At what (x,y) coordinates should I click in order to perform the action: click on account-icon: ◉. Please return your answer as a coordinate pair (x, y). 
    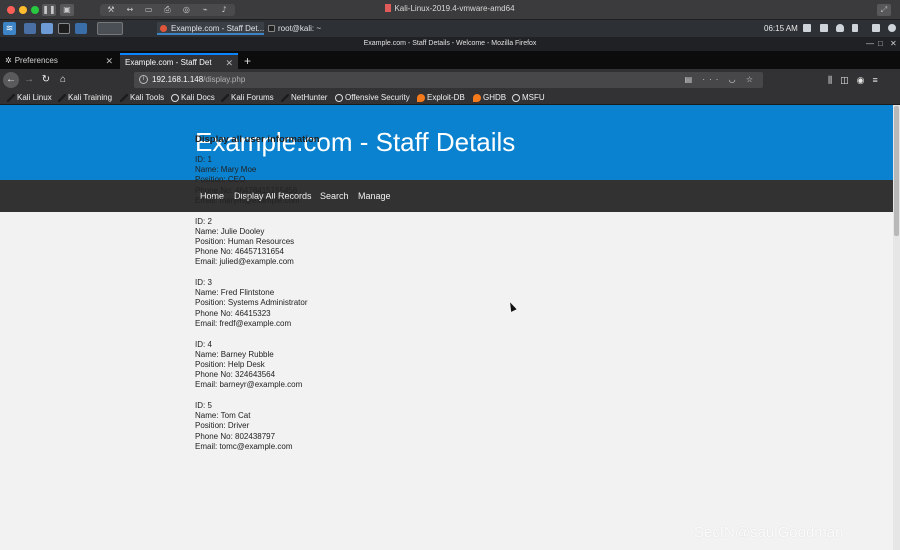
    Looking at the image, I should click on (861, 80).